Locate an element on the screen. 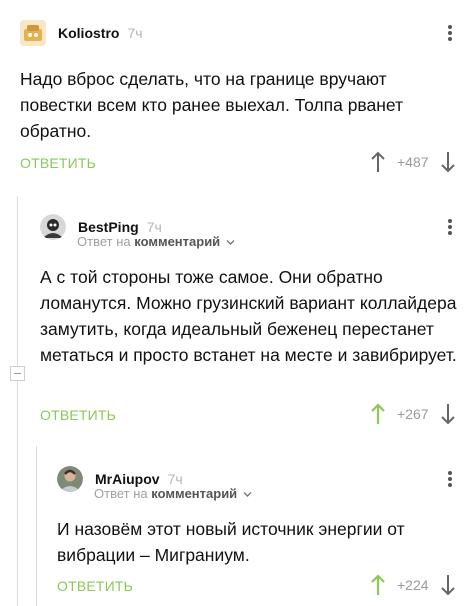  rating: +487 is located at coordinates (413, 162).